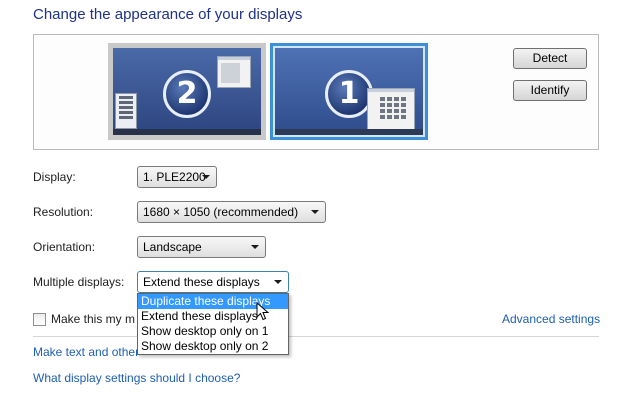 Image resolution: width=627 pixels, height=397 pixels. Describe the element at coordinates (54, 177) in the screenshot. I see `display-label: Display:` at that location.